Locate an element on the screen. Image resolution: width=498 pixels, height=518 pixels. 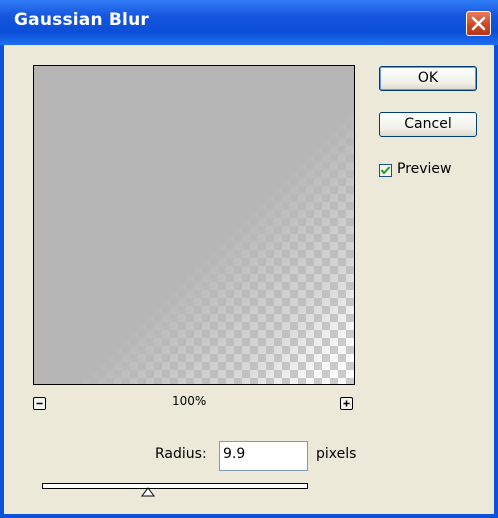
close-button is located at coordinates (478, 23).